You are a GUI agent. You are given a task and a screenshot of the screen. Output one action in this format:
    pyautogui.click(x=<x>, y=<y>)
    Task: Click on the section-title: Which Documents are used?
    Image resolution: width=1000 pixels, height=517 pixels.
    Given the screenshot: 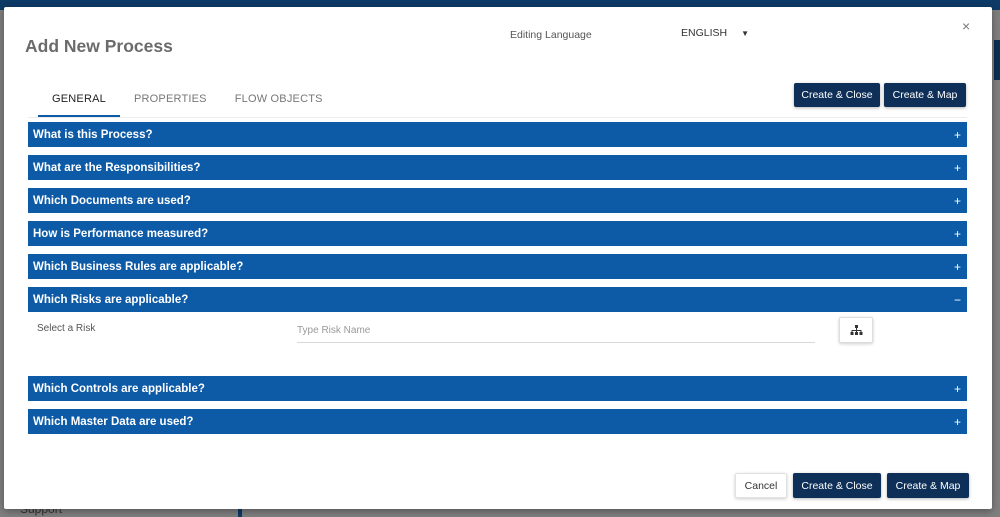 What is the action you would take?
    pyautogui.click(x=112, y=200)
    